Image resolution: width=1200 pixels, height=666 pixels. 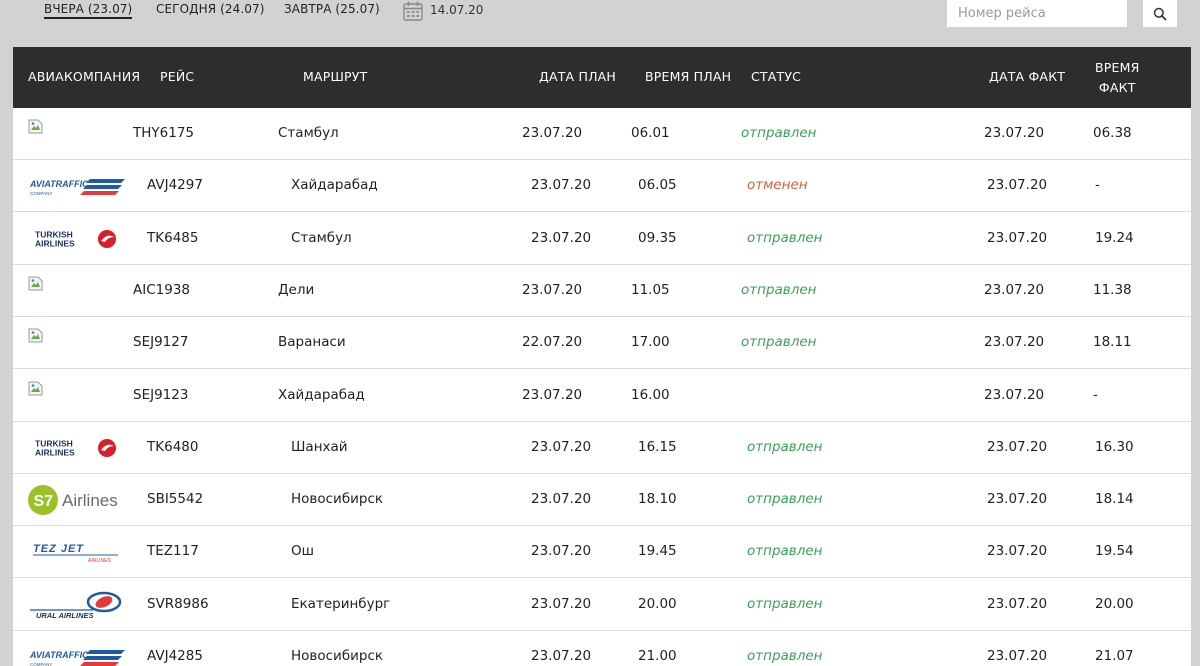 What do you see at coordinates (1114, 551) in the screenshot?
I see `time-fact: 19.54` at bounding box center [1114, 551].